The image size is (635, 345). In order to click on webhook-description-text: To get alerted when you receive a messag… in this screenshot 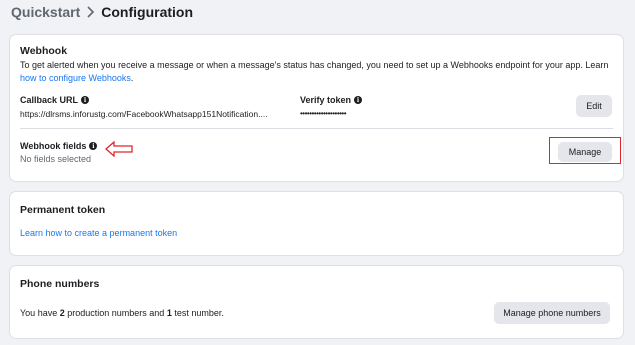, I will do `click(314, 65)`.